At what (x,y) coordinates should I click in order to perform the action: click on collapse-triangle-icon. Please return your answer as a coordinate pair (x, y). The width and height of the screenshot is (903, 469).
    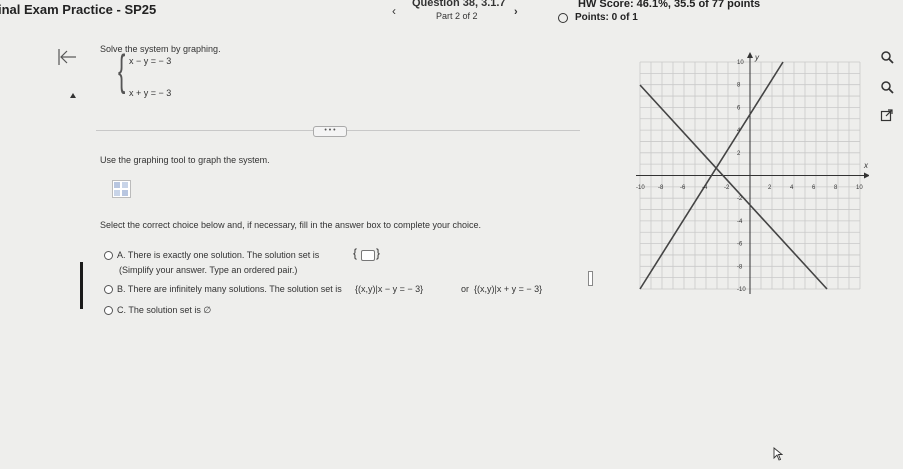
    Looking at the image, I should click on (73, 95).